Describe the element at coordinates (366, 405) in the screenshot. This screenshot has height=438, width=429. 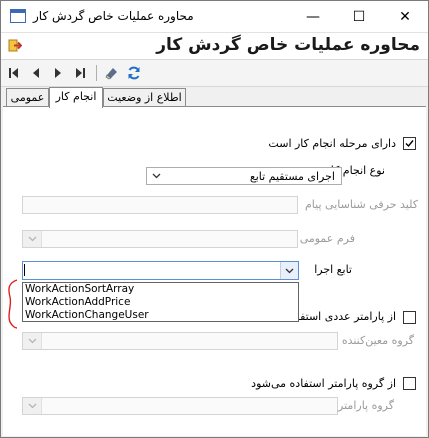
I see `param-group-label: گروه پارامتر` at that location.